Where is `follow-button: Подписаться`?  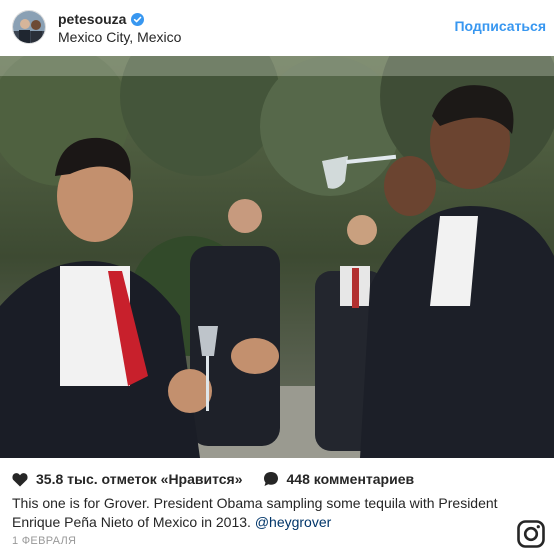 follow-button: Подписаться is located at coordinates (500, 26).